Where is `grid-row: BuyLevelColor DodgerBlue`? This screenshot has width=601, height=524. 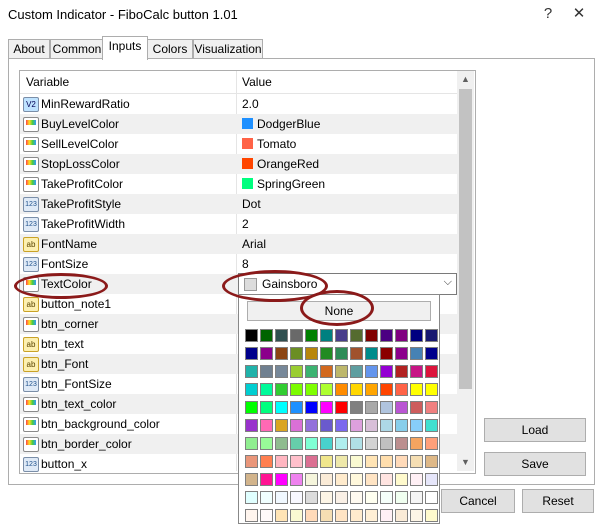 grid-row: BuyLevelColor DodgerBlue is located at coordinates (238, 124).